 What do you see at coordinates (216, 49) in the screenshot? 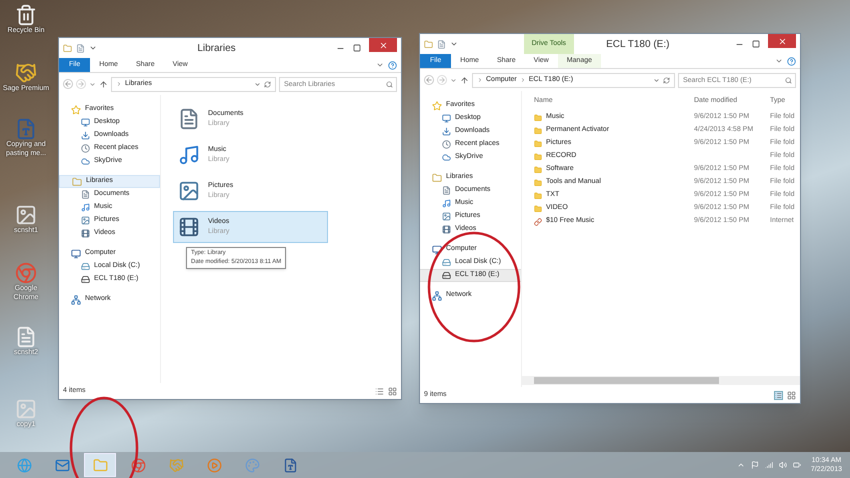
I see `window-title: Libraries` at bounding box center [216, 49].